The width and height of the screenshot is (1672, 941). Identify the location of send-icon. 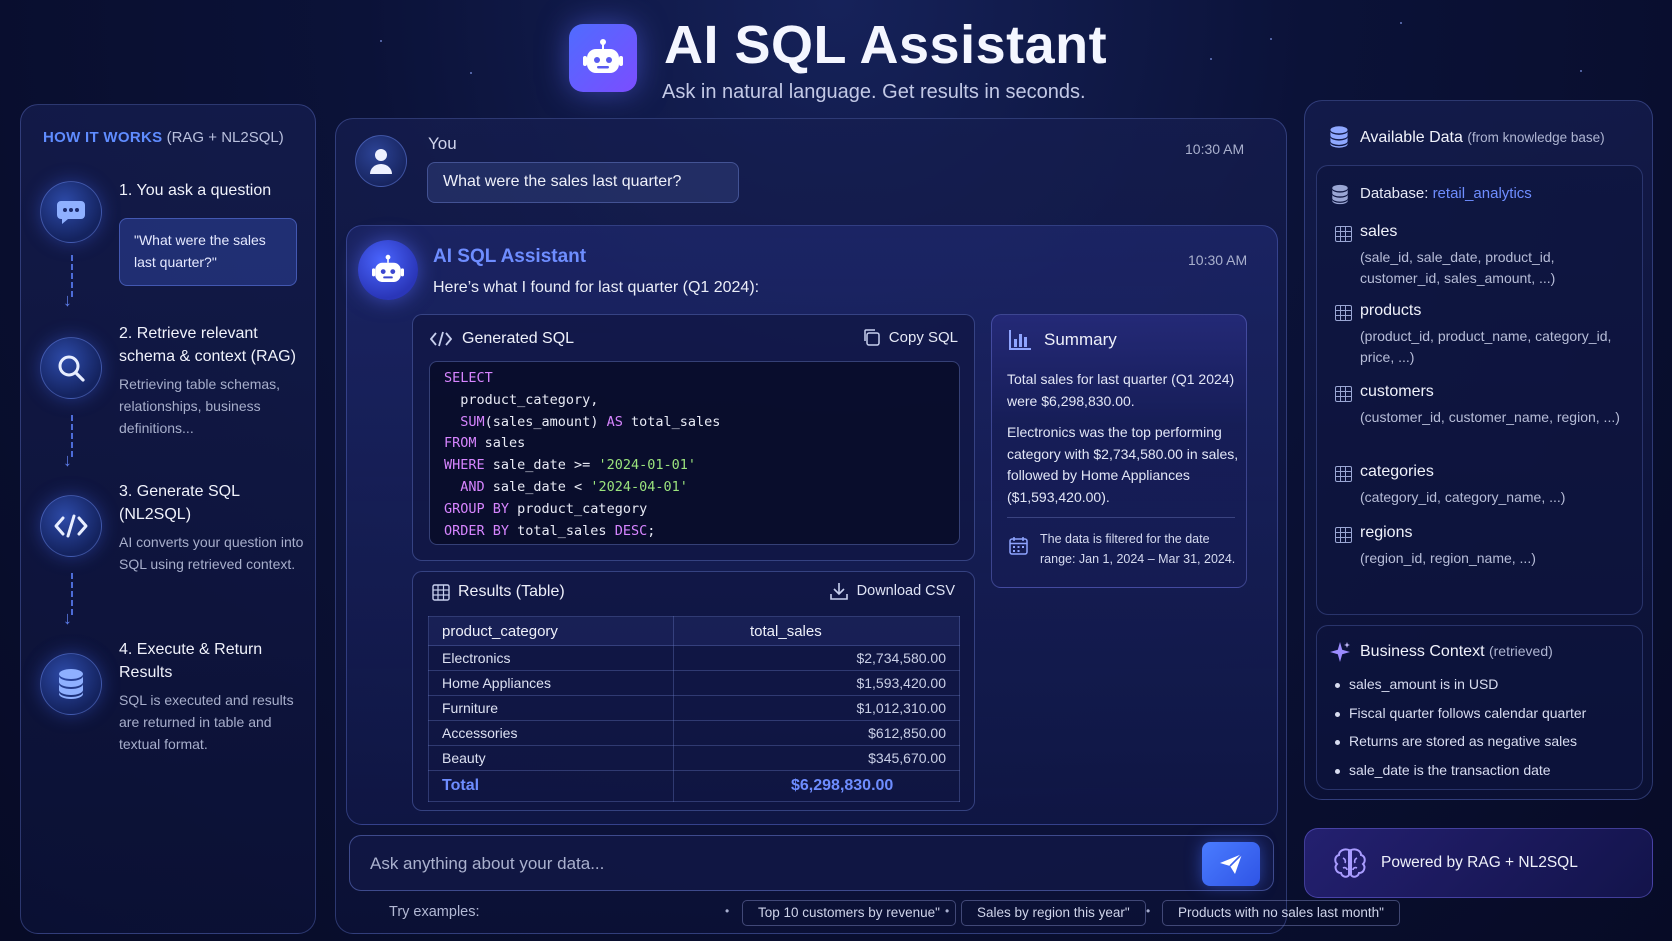
(1231, 863).